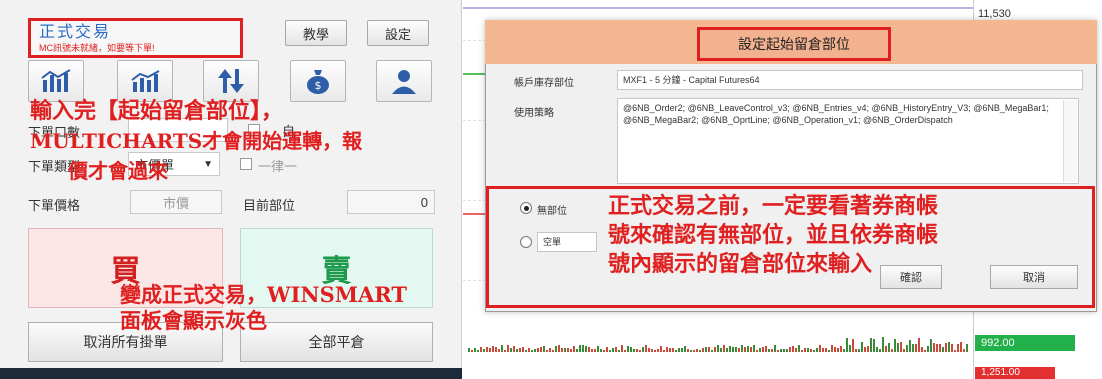 The image size is (1102, 379). What do you see at coordinates (176, 202) in the screenshot?
I see `order-price-input: 市價` at bounding box center [176, 202].